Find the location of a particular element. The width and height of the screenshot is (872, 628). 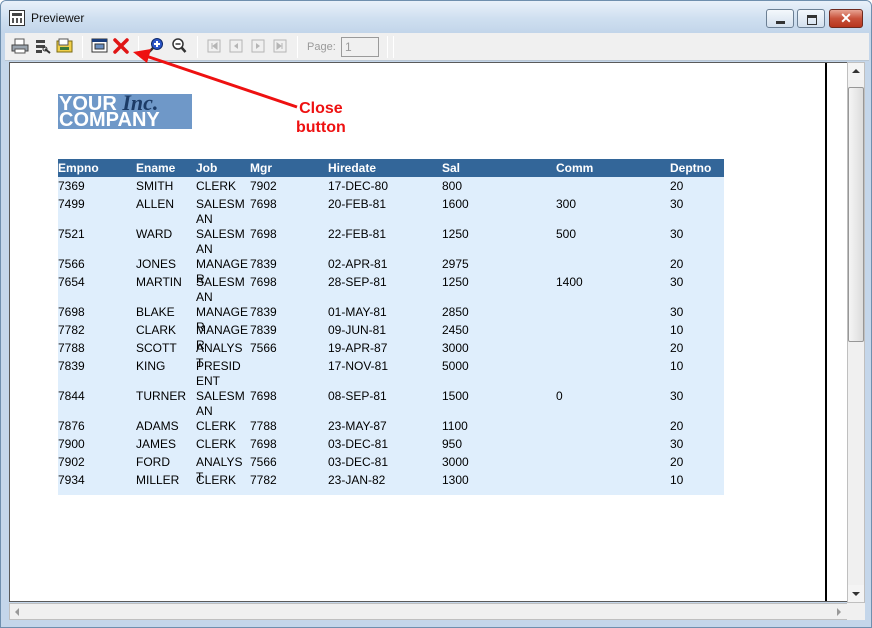

table-cell: 09-JUN-81 is located at coordinates (357, 330).